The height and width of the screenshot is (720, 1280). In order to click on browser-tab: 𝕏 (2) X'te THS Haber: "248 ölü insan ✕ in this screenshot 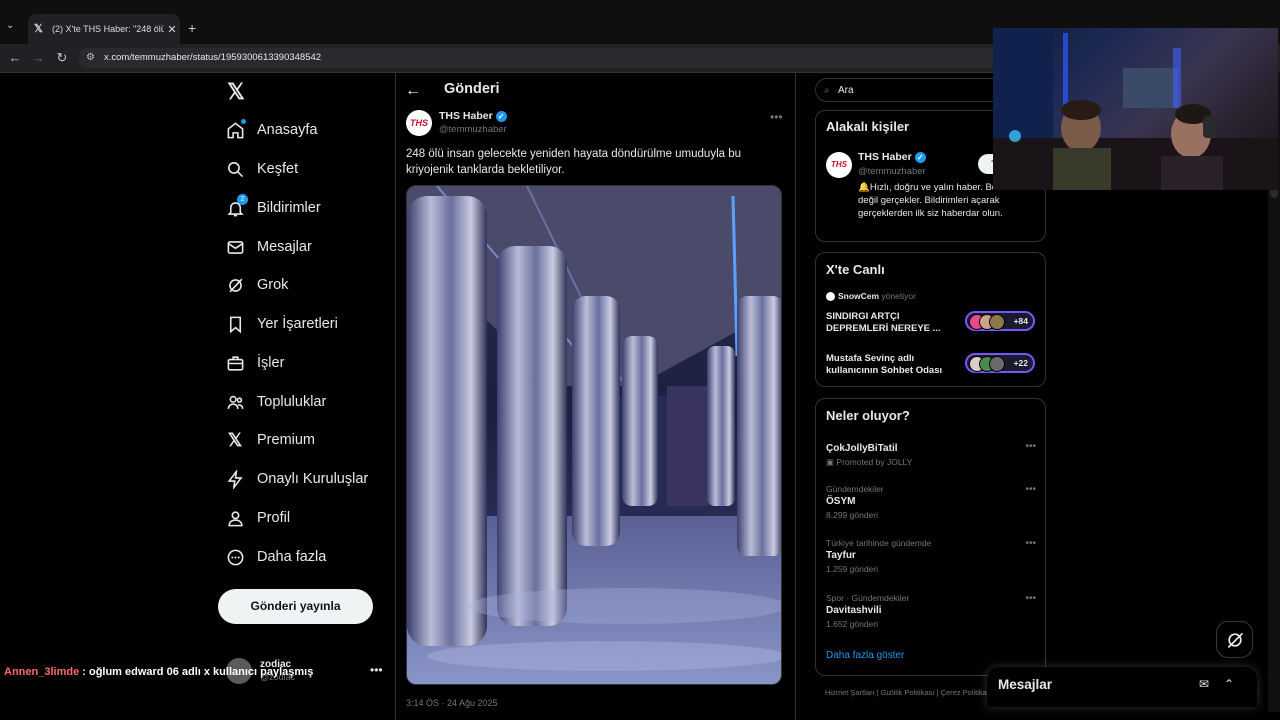, I will do `click(104, 29)`.